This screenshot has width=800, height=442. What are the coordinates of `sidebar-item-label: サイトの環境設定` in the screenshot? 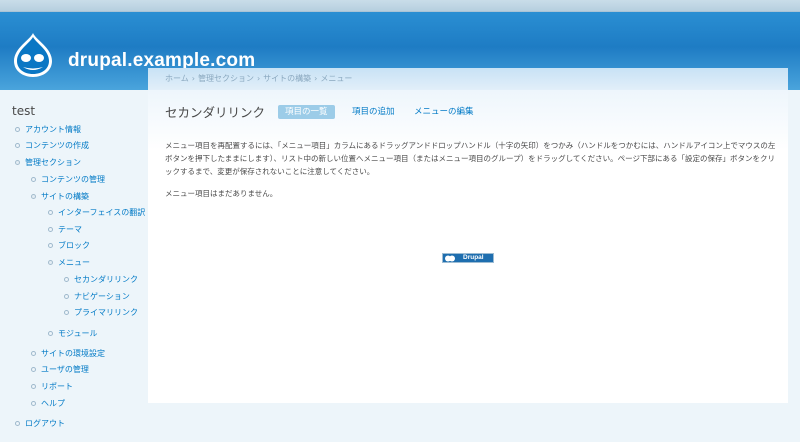 It's located at (73, 353).